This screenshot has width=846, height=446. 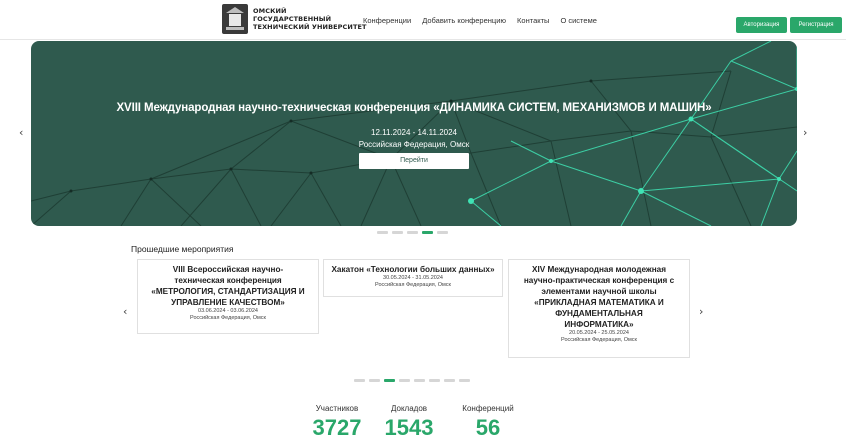 What do you see at coordinates (599, 269) in the screenshot?
I see `event-title-line: XIV Международная молодежная` at bounding box center [599, 269].